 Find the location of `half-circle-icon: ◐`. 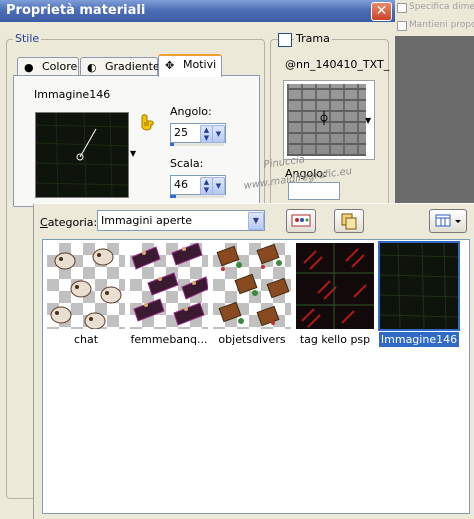

half-circle-icon: ◐ is located at coordinates (92, 67).